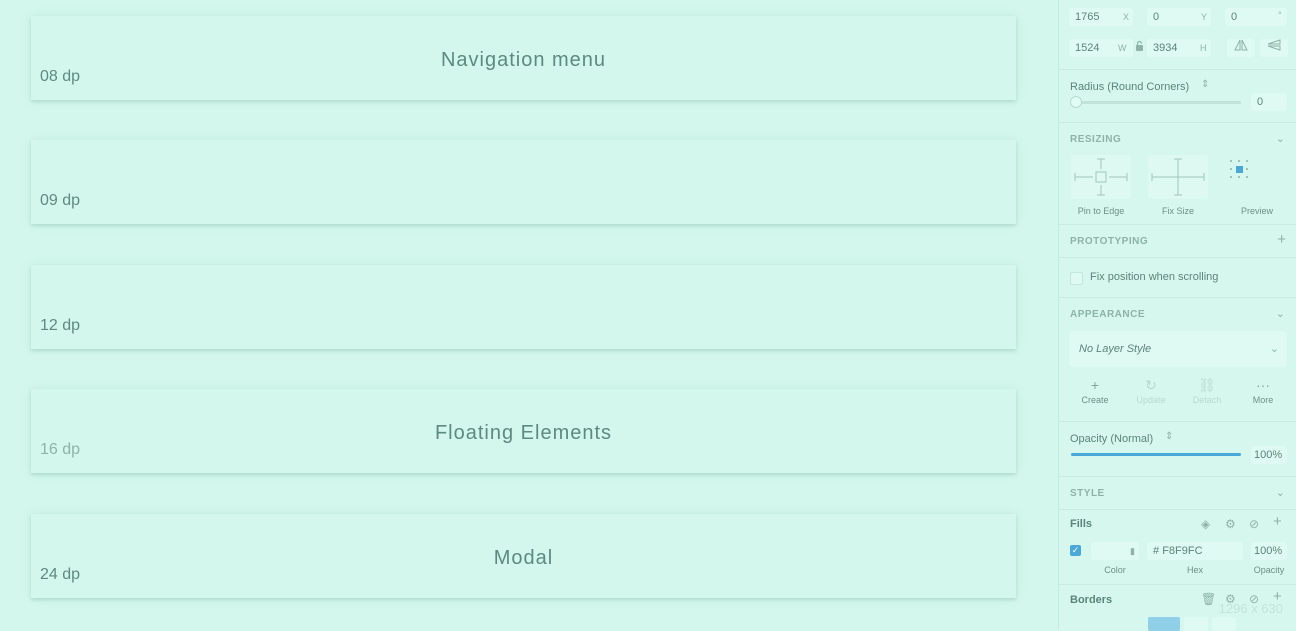 This screenshot has height=631, width=1296. I want to click on radius-slider, so click(1157, 102).